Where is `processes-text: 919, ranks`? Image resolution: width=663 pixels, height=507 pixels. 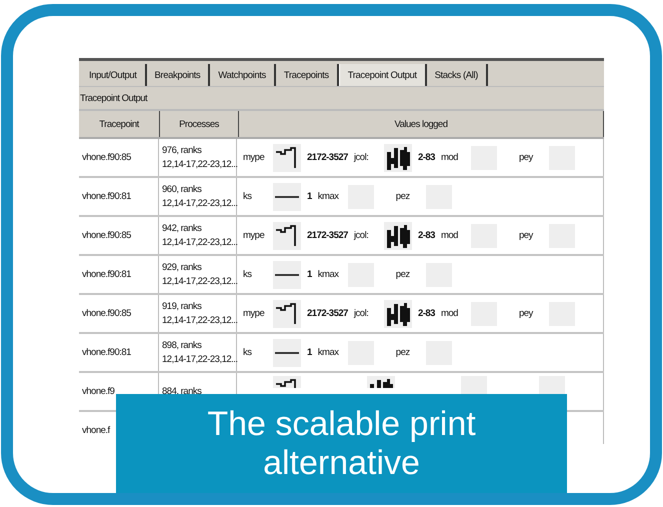 processes-text: 919, ranks is located at coordinates (182, 306).